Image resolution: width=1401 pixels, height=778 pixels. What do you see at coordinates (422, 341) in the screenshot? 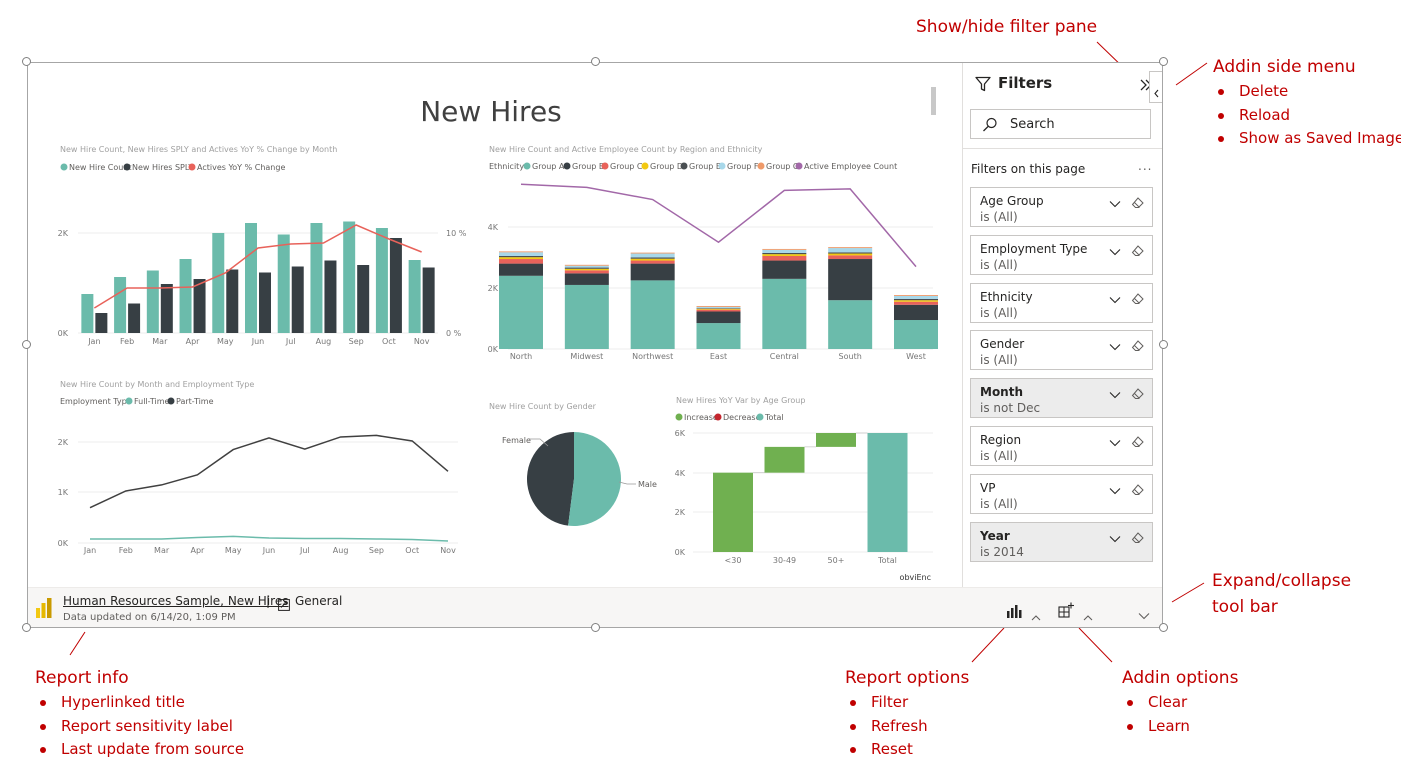
I see `x-tick-label: Nov` at bounding box center [422, 341].